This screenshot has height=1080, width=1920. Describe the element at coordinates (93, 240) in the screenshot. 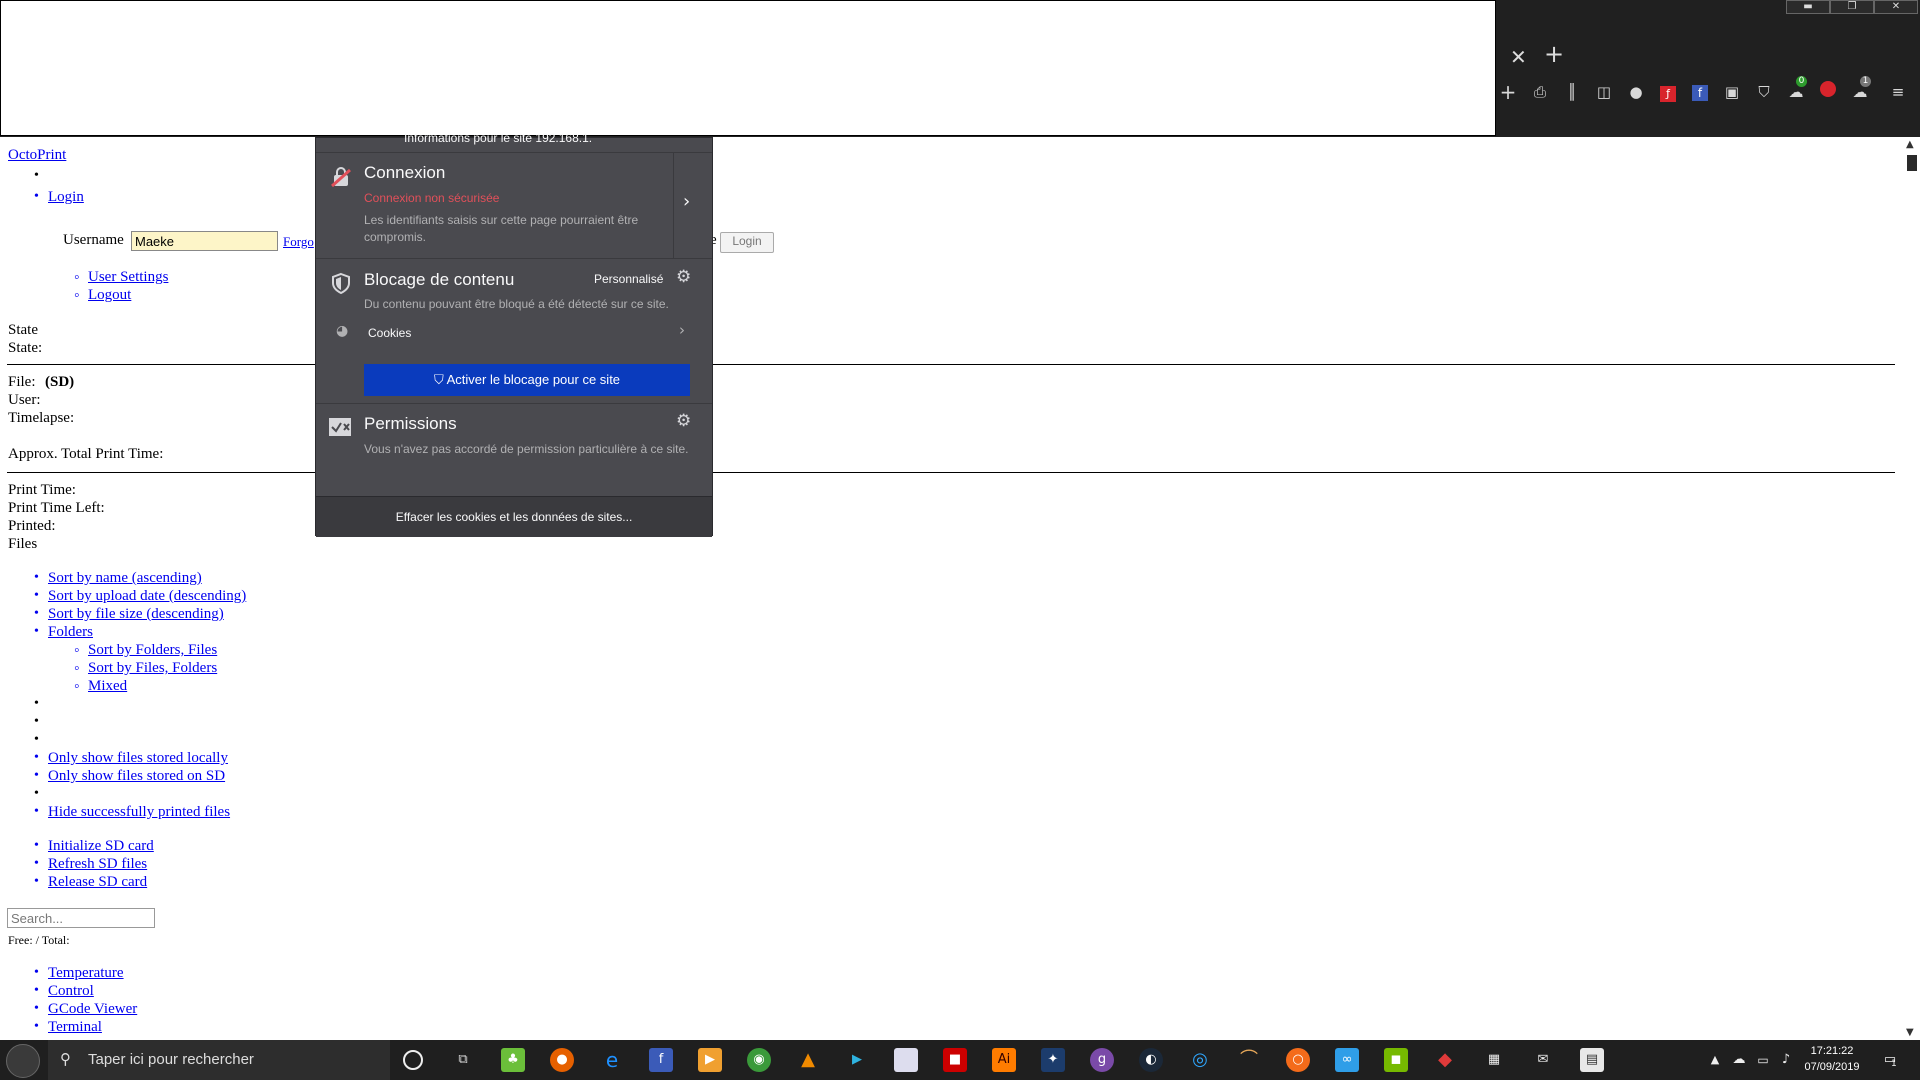

I see `username-label: Username` at that location.